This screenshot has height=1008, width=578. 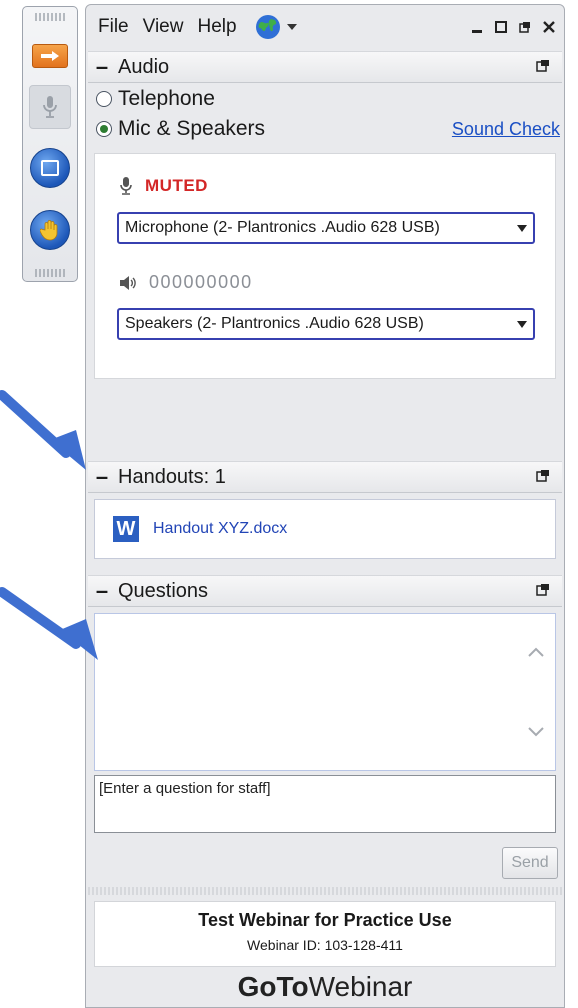 I want to click on handouts-section-header: – Handouts: 1, so click(x=325, y=477).